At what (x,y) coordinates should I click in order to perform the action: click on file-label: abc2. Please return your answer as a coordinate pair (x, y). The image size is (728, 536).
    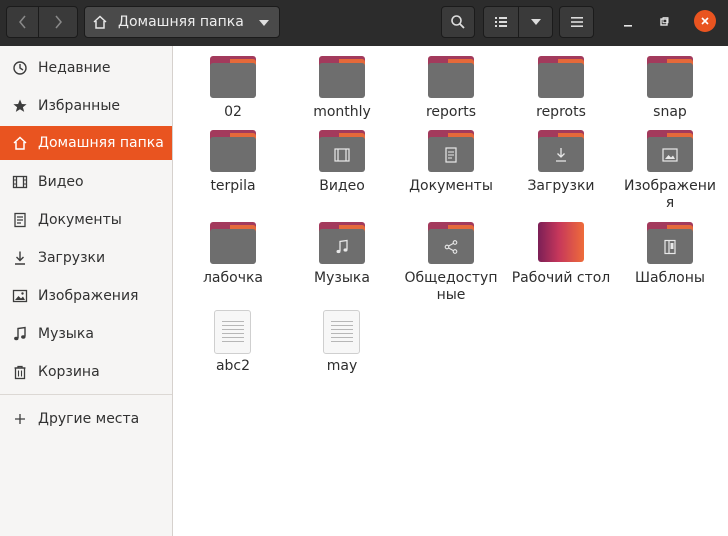
    Looking at the image, I should click on (233, 366).